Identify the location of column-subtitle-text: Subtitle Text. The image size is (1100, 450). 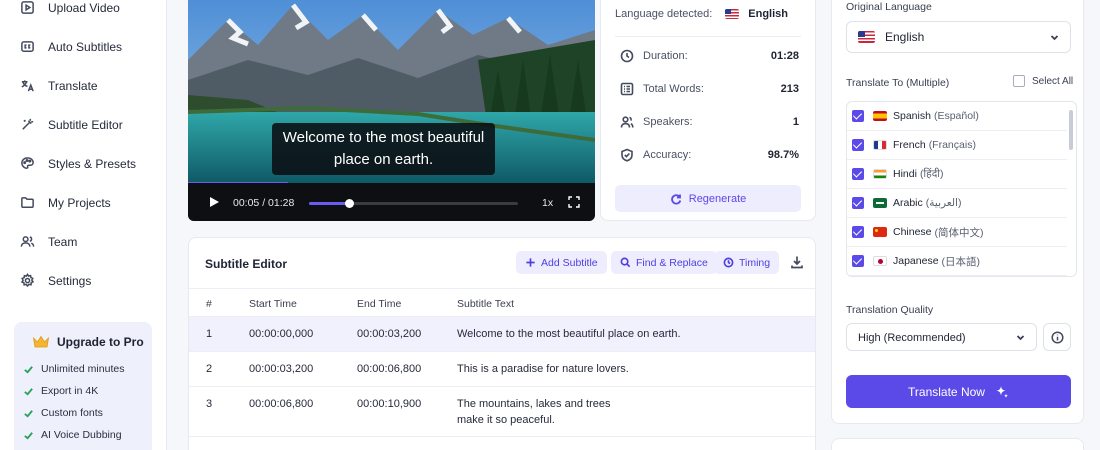
(486, 304).